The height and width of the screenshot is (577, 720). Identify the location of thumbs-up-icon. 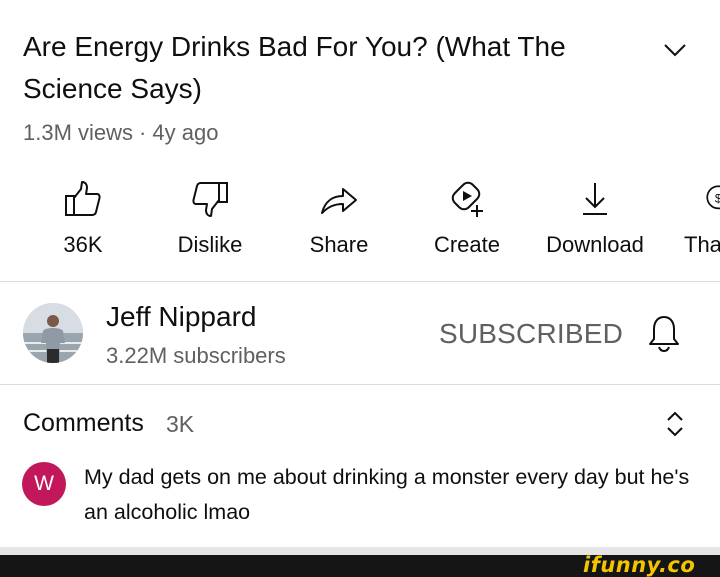
(83, 198).